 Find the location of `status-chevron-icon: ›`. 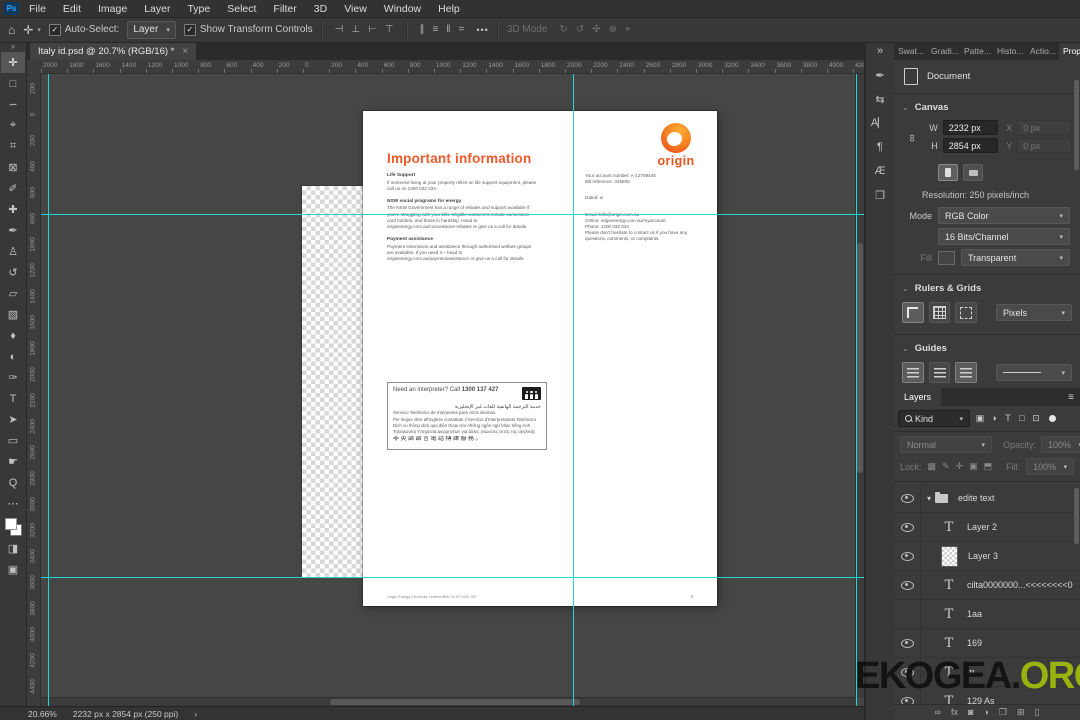

status-chevron-icon: › is located at coordinates (195, 714).